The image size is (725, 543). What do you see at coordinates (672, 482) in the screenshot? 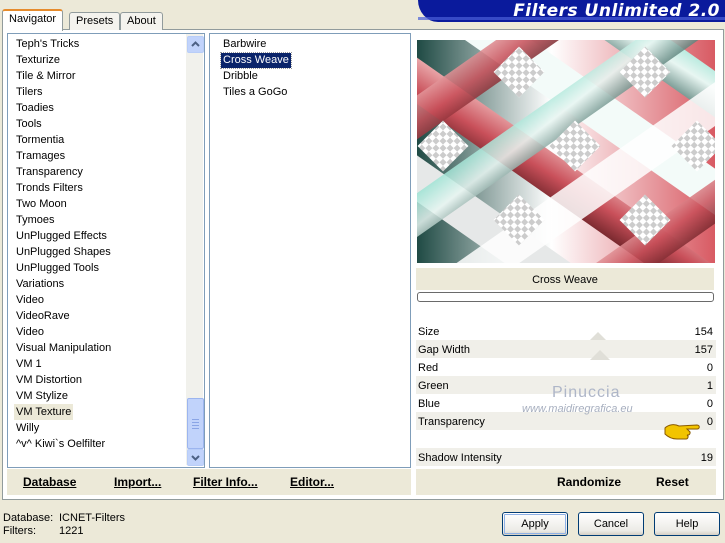
I see `reset-button: Reset` at bounding box center [672, 482].